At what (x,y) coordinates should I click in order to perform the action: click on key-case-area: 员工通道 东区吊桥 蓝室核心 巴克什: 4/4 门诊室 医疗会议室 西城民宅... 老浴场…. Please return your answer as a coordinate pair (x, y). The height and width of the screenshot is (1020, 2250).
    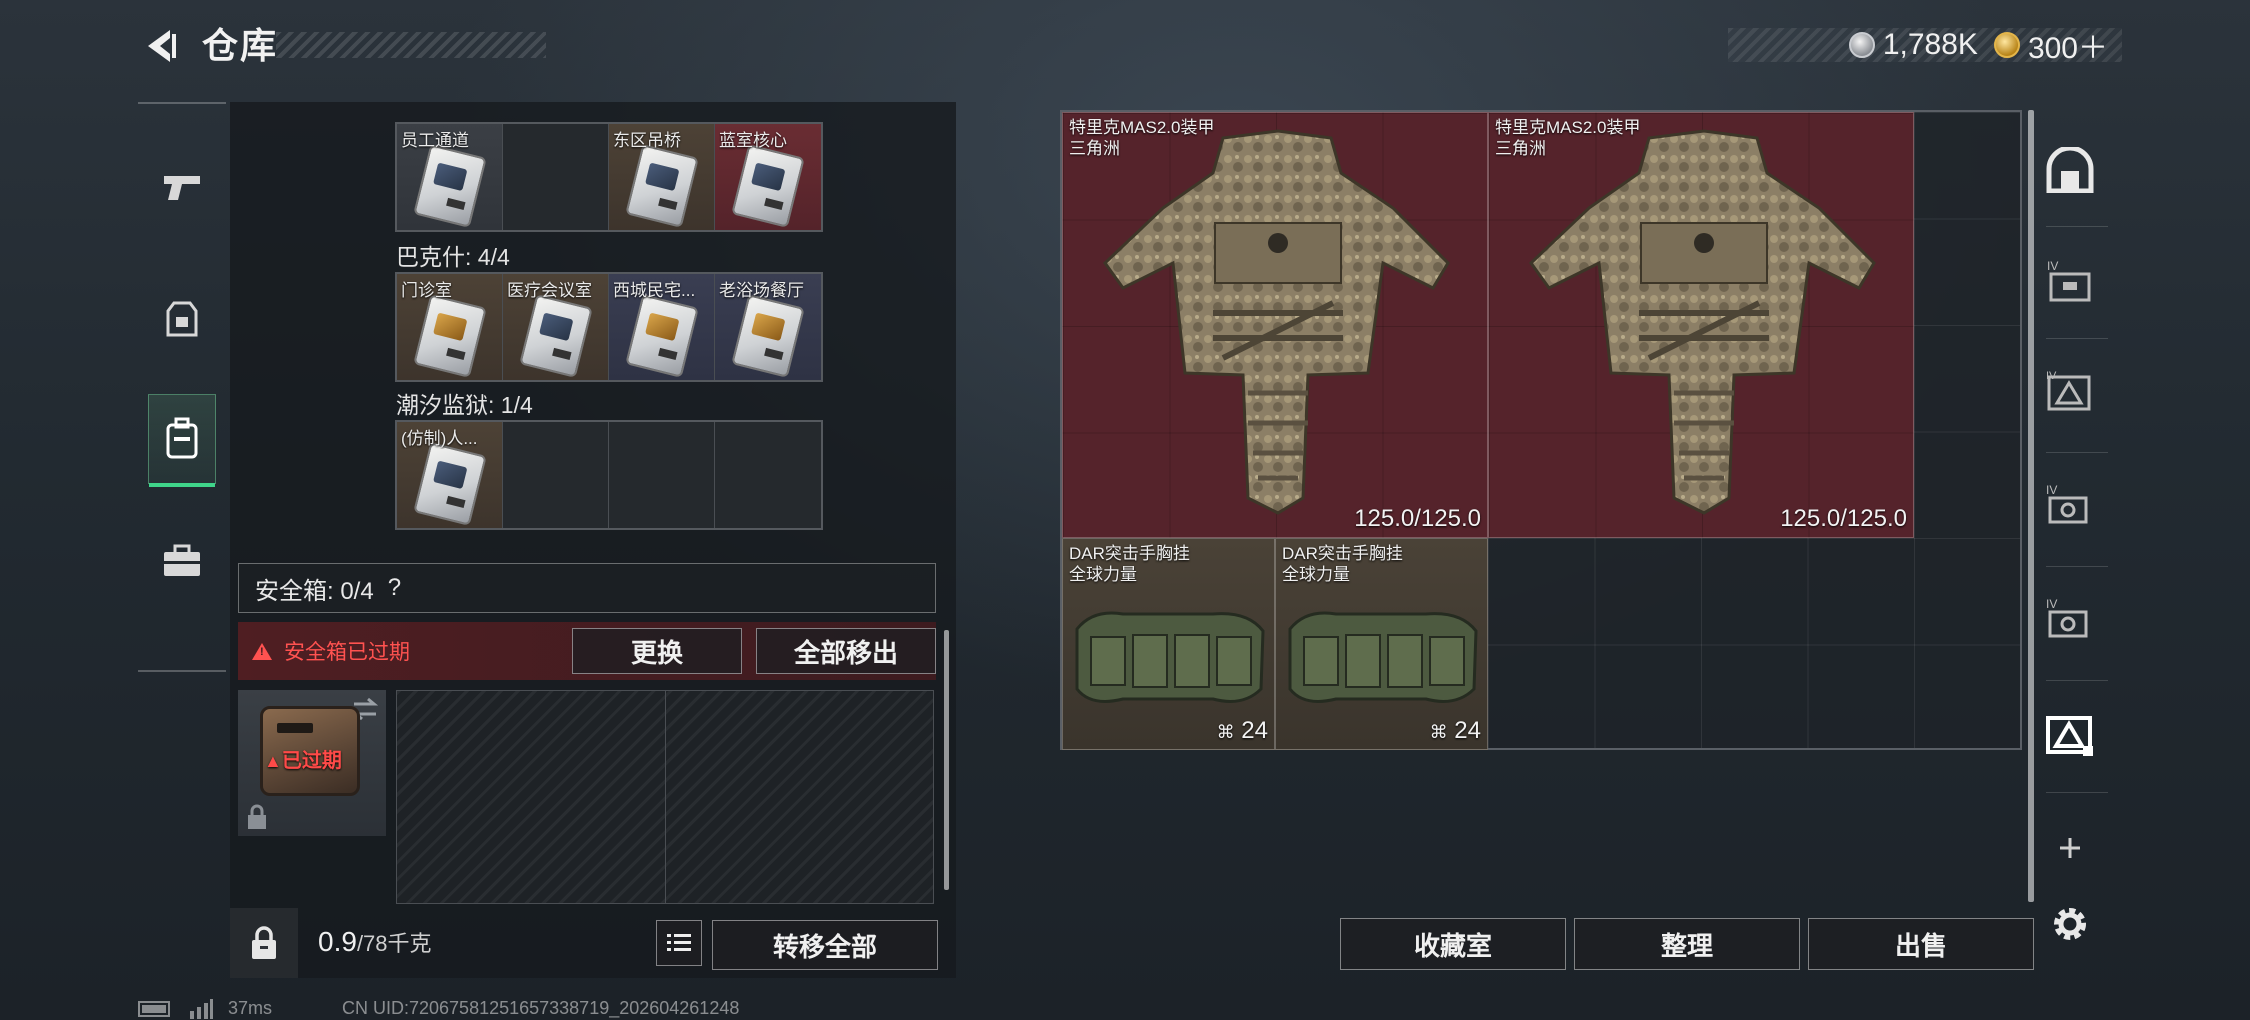
    Looking at the image, I should click on (593, 329).